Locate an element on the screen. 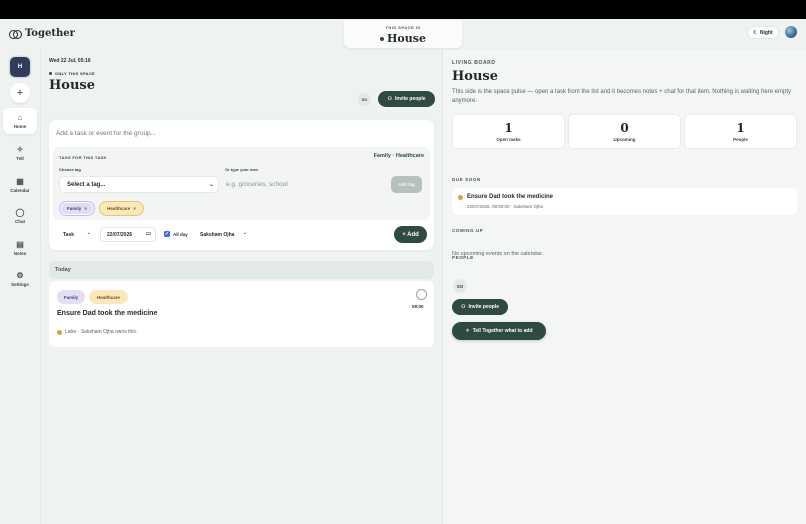  date-input: 22/07/2026 ▭ is located at coordinates (128, 234).